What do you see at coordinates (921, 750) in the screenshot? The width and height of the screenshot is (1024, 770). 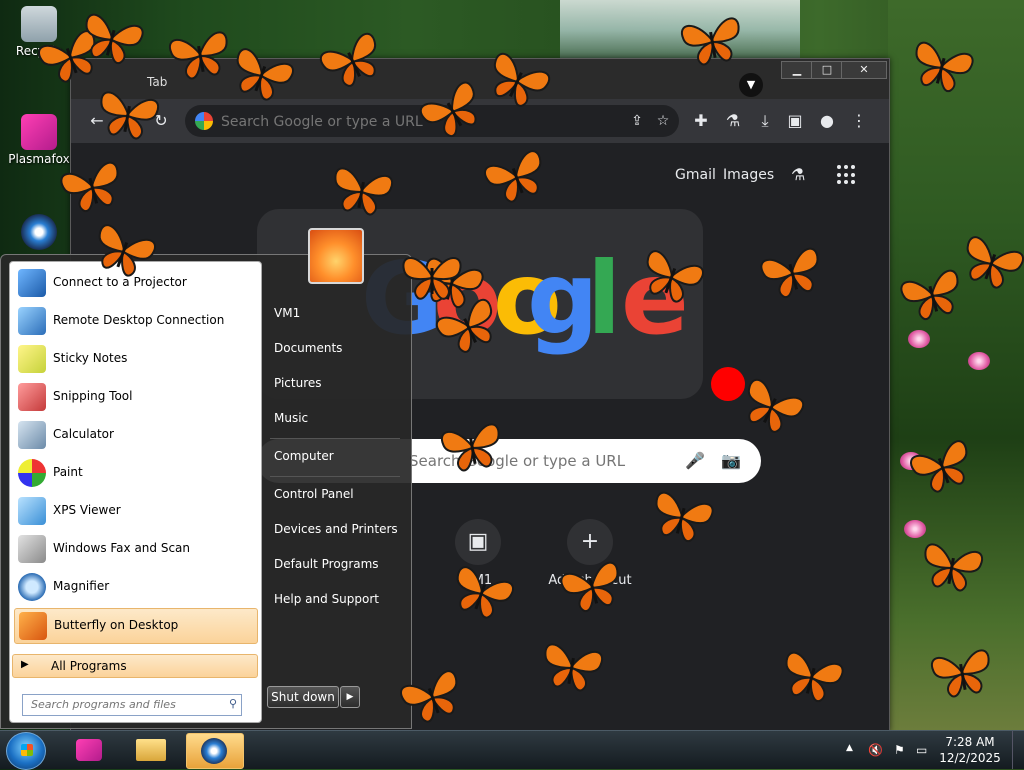 I see `network-icon: ▭` at bounding box center [921, 750].